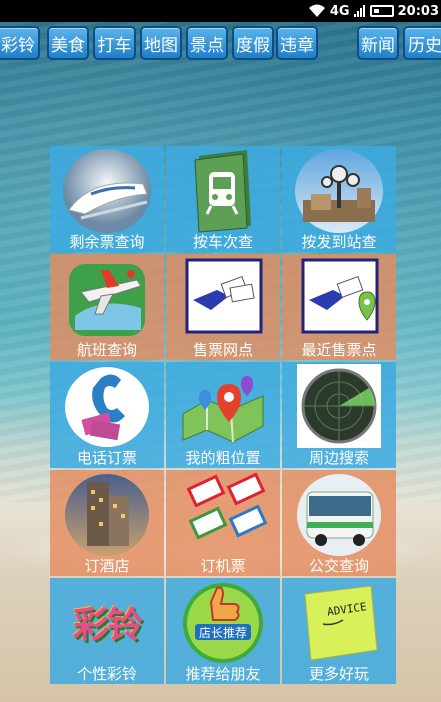 The width and height of the screenshot is (441, 702). What do you see at coordinates (220, 11) in the screenshot?
I see `status-bar: 4G 20:03` at bounding box center [220, 11].